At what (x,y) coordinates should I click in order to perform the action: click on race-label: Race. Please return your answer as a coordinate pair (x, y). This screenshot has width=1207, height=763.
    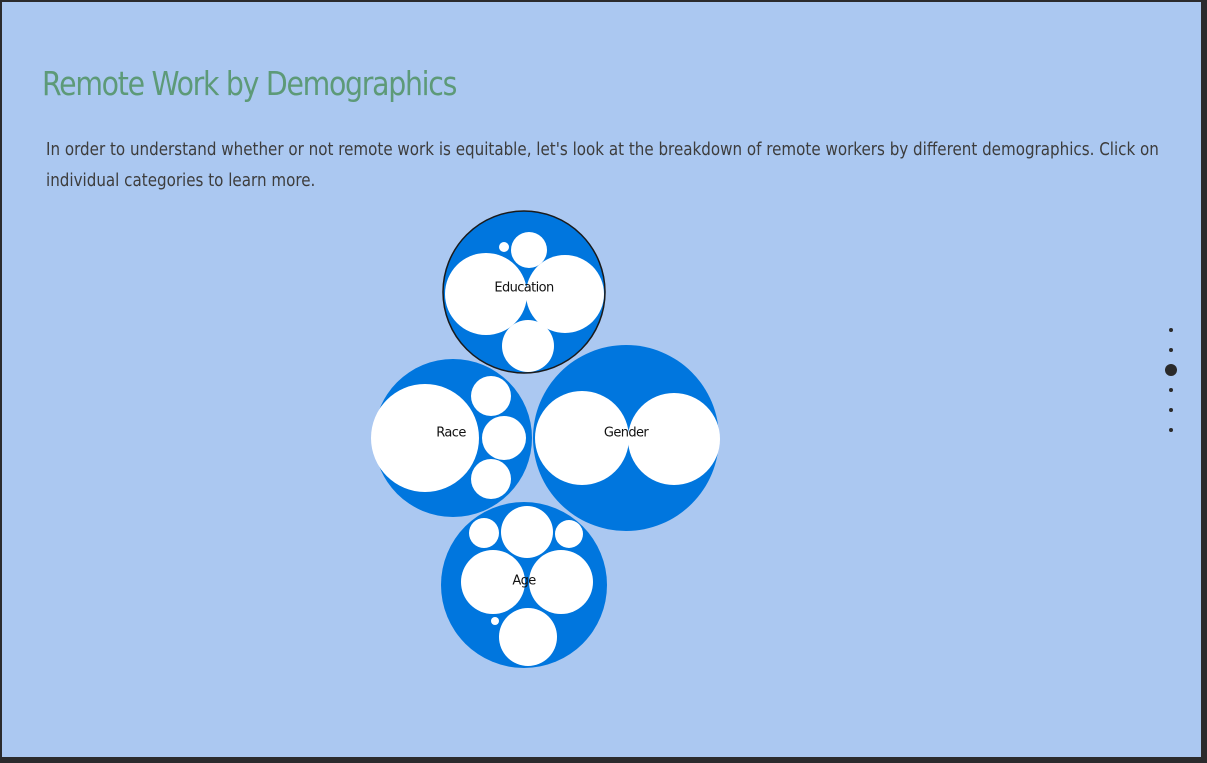
    Looking at the image, I should click on (451, 433).